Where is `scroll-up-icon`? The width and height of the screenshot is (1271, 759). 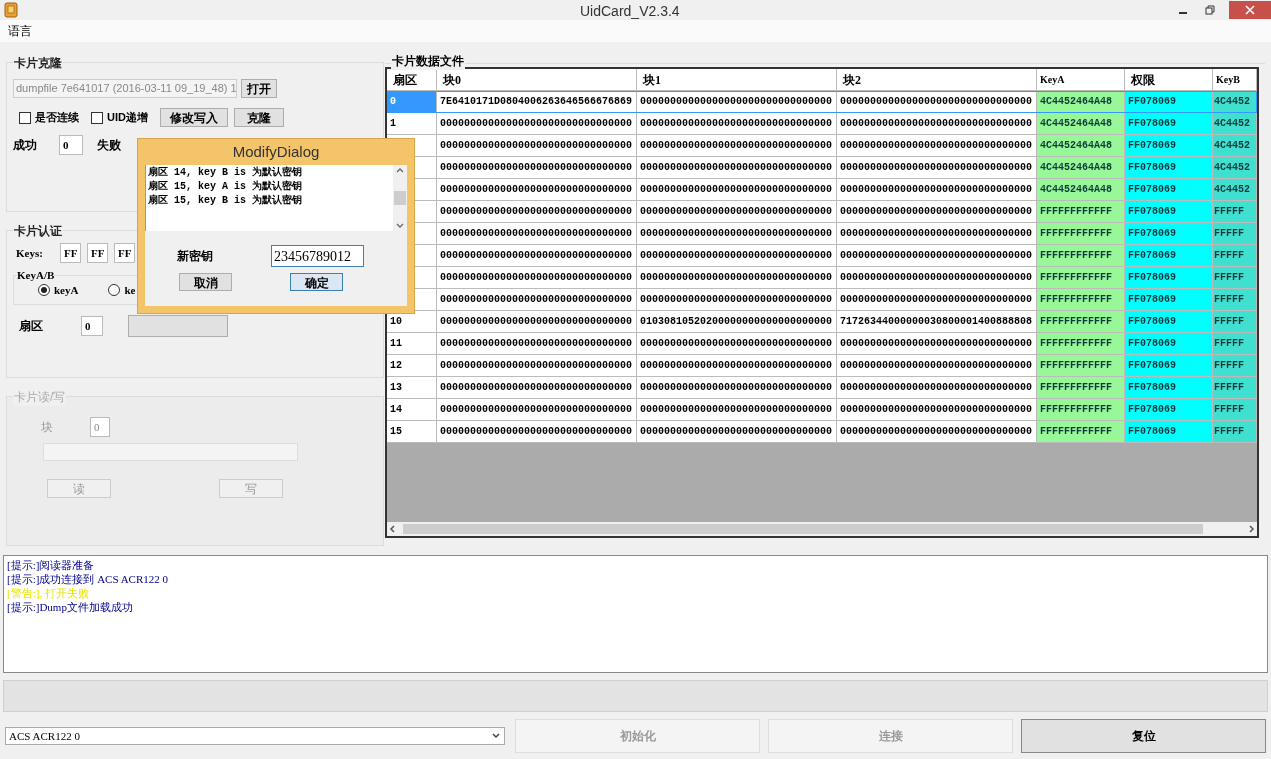 scroll-up-icon is located at coordinates (400, 170).